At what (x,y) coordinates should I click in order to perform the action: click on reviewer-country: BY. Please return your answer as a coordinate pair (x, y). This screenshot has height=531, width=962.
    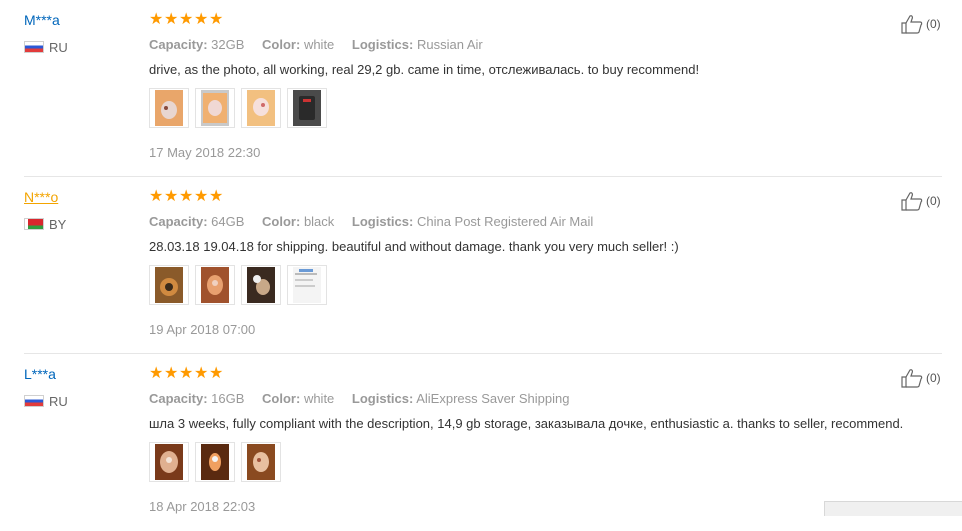
    Looking at the image, I should click on (45, 224).